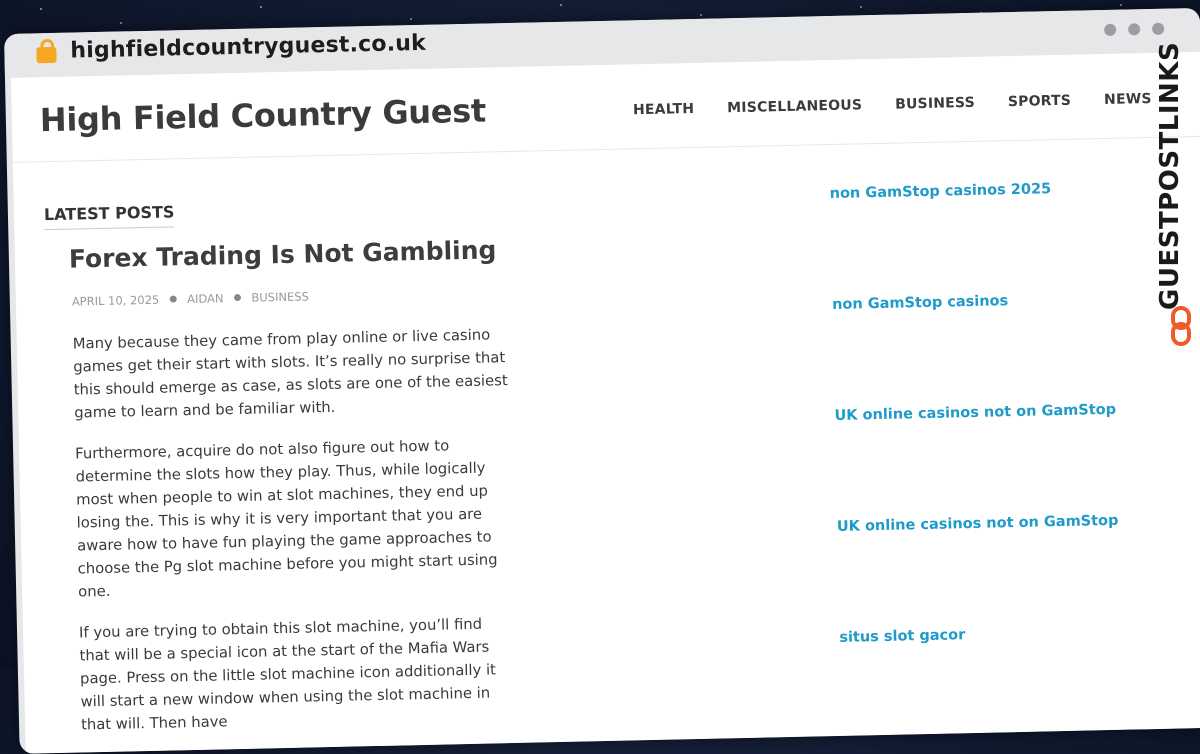  Describe the element at coordinates (1170, 175) in the screenshot. I see `watermark-text: GUESTPOSTLINKS` at that location.